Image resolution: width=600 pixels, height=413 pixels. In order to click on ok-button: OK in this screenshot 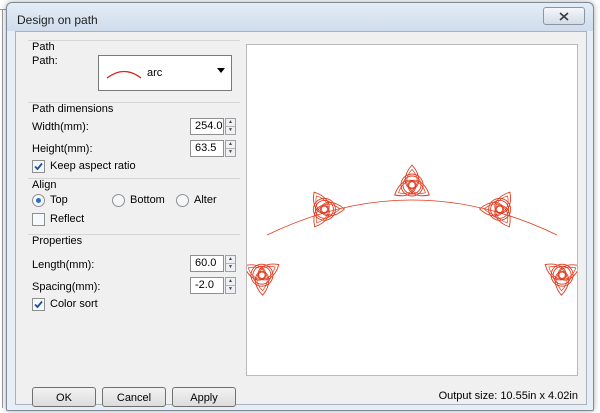, I will do `click(64, 397)`.